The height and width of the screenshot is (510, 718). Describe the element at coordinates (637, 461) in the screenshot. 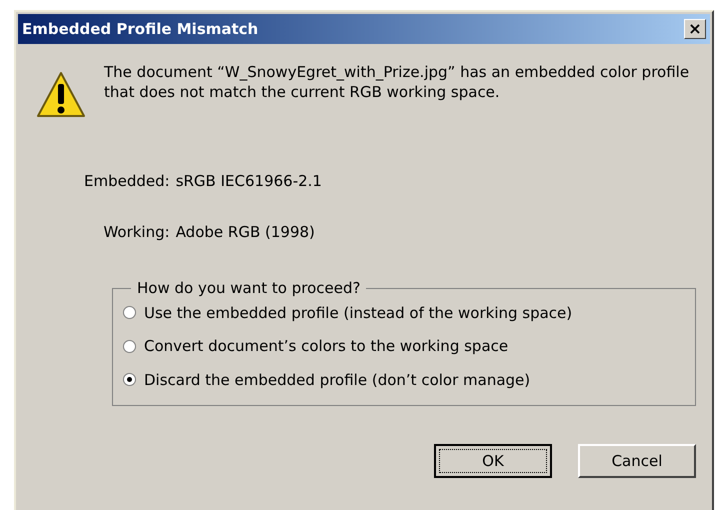

I see `cancel-button: Cancel` at that location.